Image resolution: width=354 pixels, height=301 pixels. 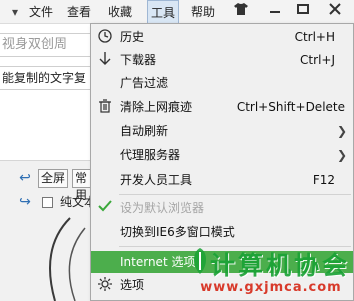 I want to click on menu-file: 文件, so click(x=41, y=12).